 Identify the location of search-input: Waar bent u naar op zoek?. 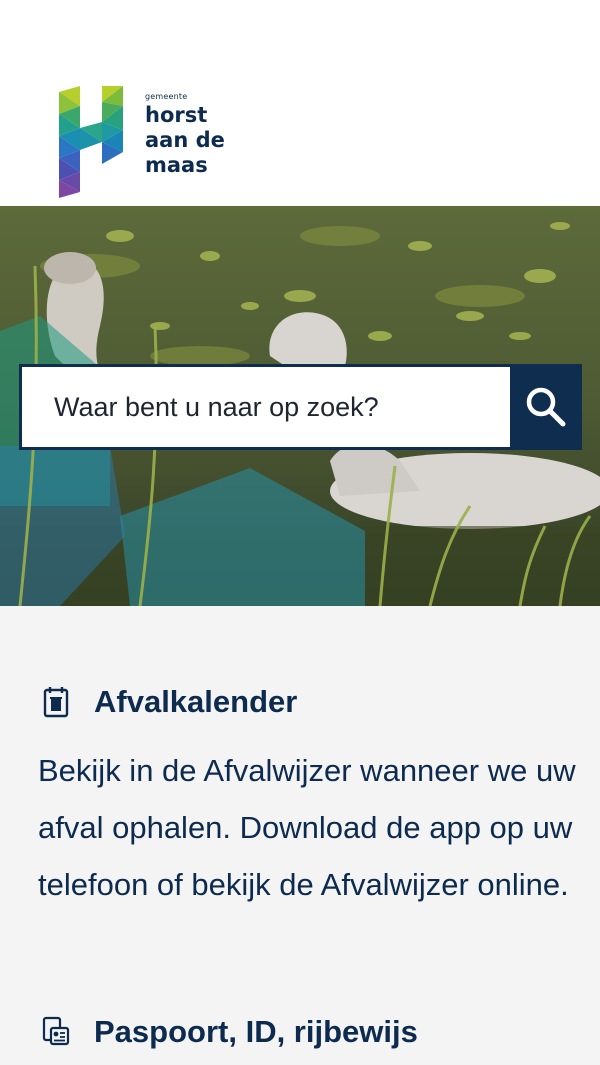
(266, 407).